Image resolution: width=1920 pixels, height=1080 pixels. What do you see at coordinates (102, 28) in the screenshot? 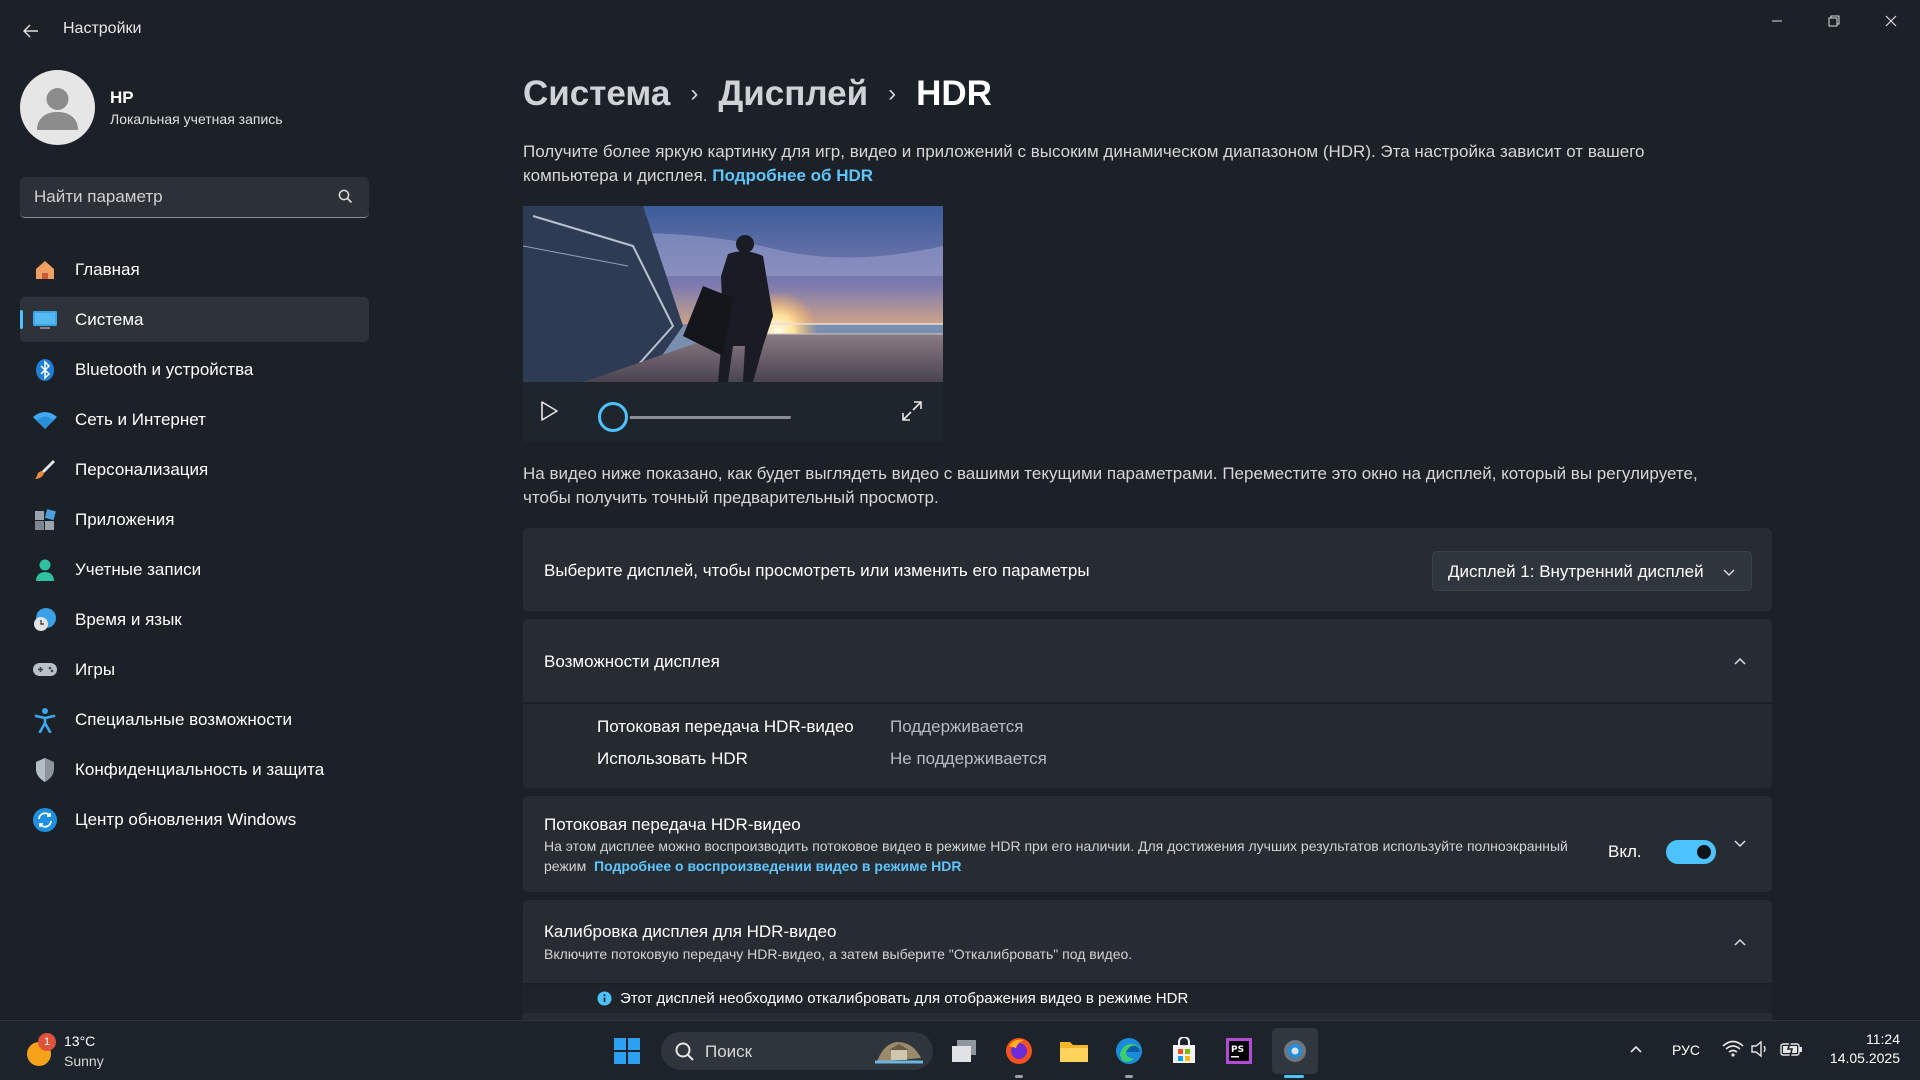
I see `app-title: Настройки` at bounding box center [102, 28].